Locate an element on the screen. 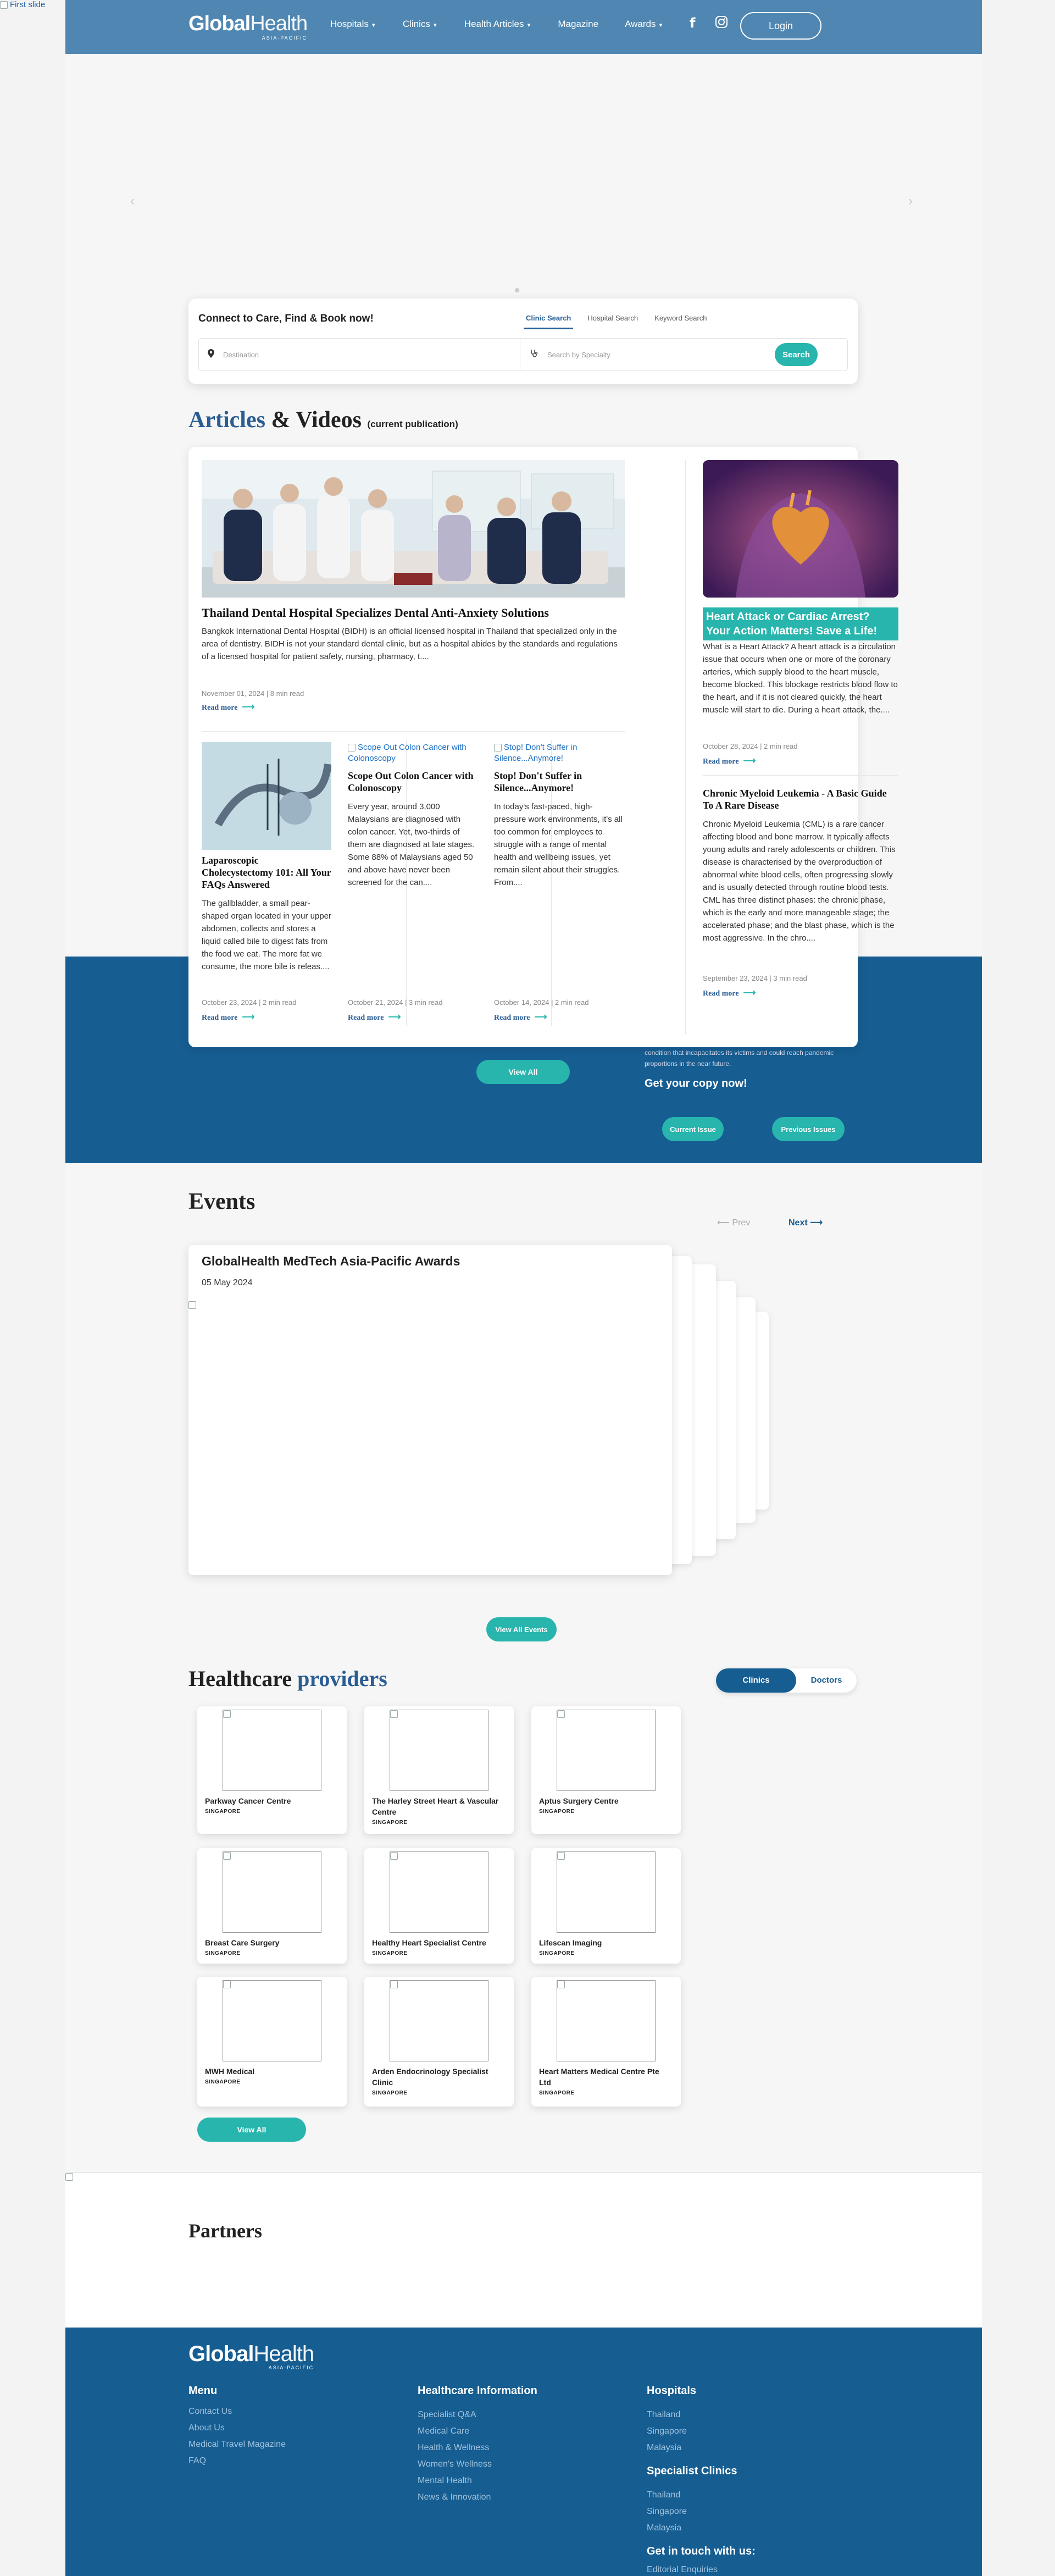 This screenshot has height=2576, width=1055. featured-read-more-link: Read more ⟶ is located at coordinates (228, 706).